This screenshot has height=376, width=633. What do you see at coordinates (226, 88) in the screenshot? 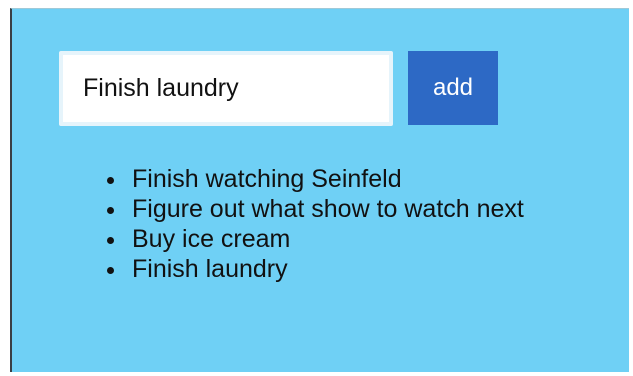
I see `todo-input` at bounding box center [226, 88].